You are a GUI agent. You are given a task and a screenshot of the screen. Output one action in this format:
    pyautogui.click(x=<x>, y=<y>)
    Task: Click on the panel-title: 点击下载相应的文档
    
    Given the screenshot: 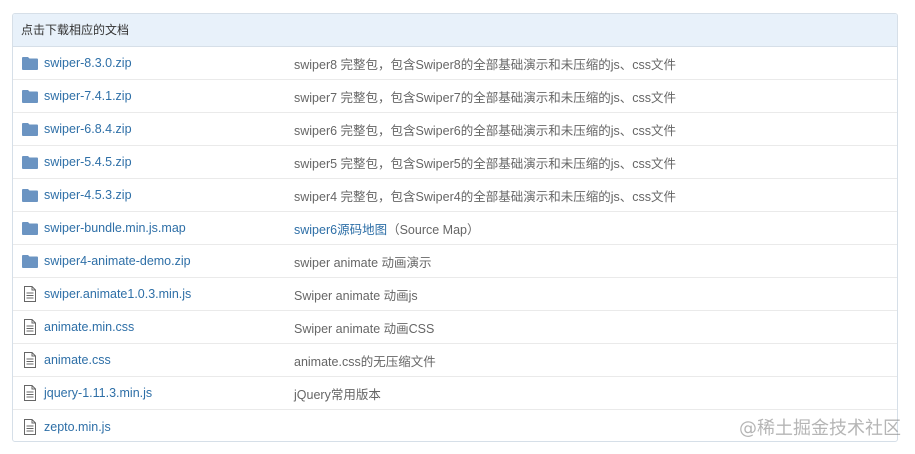 What is the action you would take?
    pyautogui.click(x=455, y=30)
    